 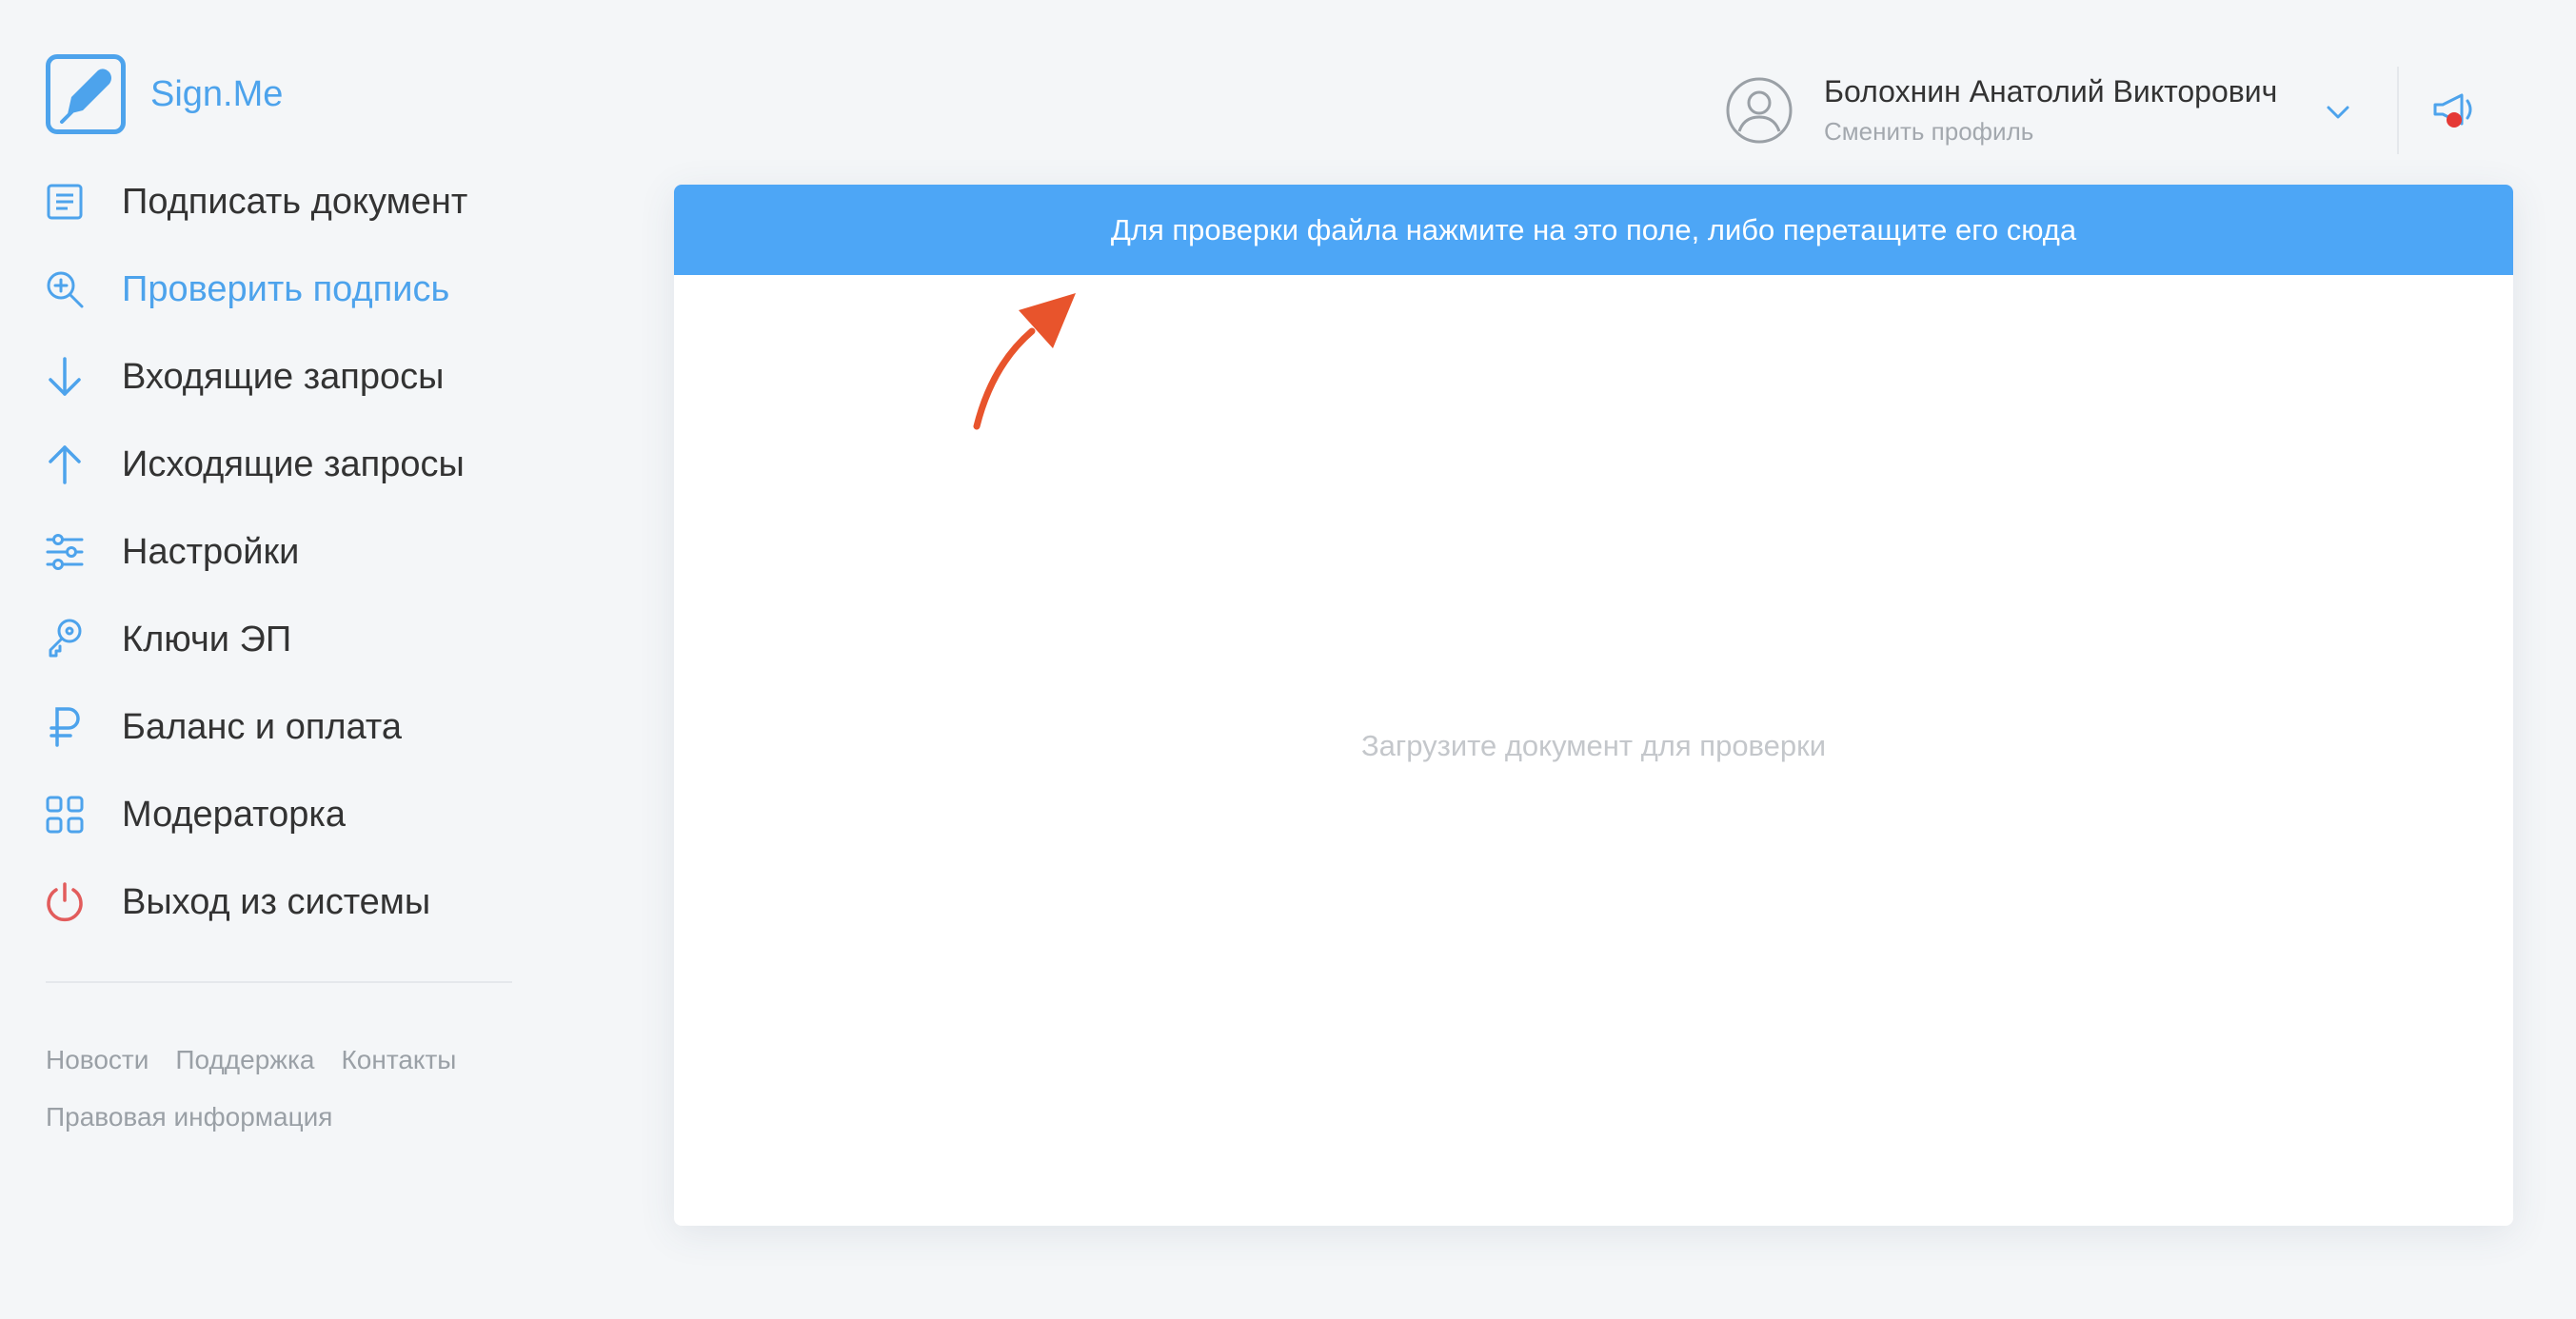 What do you see at coordinates (1759, 110) in the screenshot?
I see `avatar-icon` at bounding box center [1759, 110].